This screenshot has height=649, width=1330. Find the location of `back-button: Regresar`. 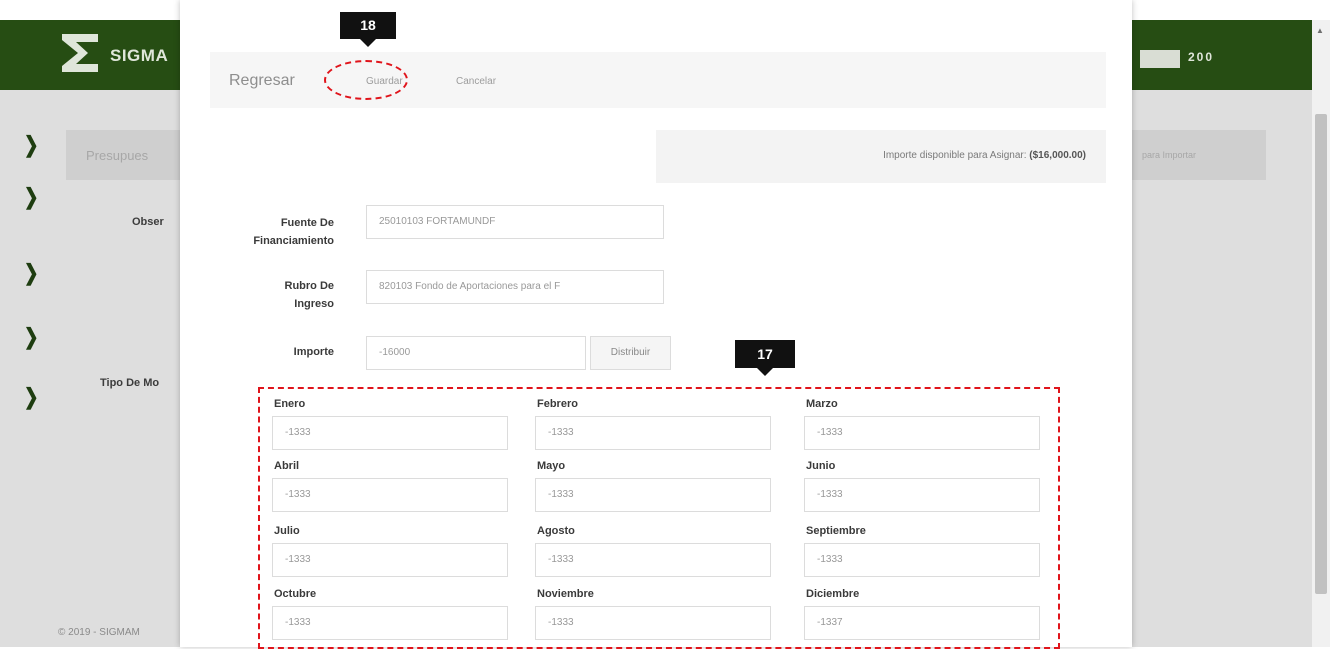

back-button: Regresar is located at coordinates (262, 81).